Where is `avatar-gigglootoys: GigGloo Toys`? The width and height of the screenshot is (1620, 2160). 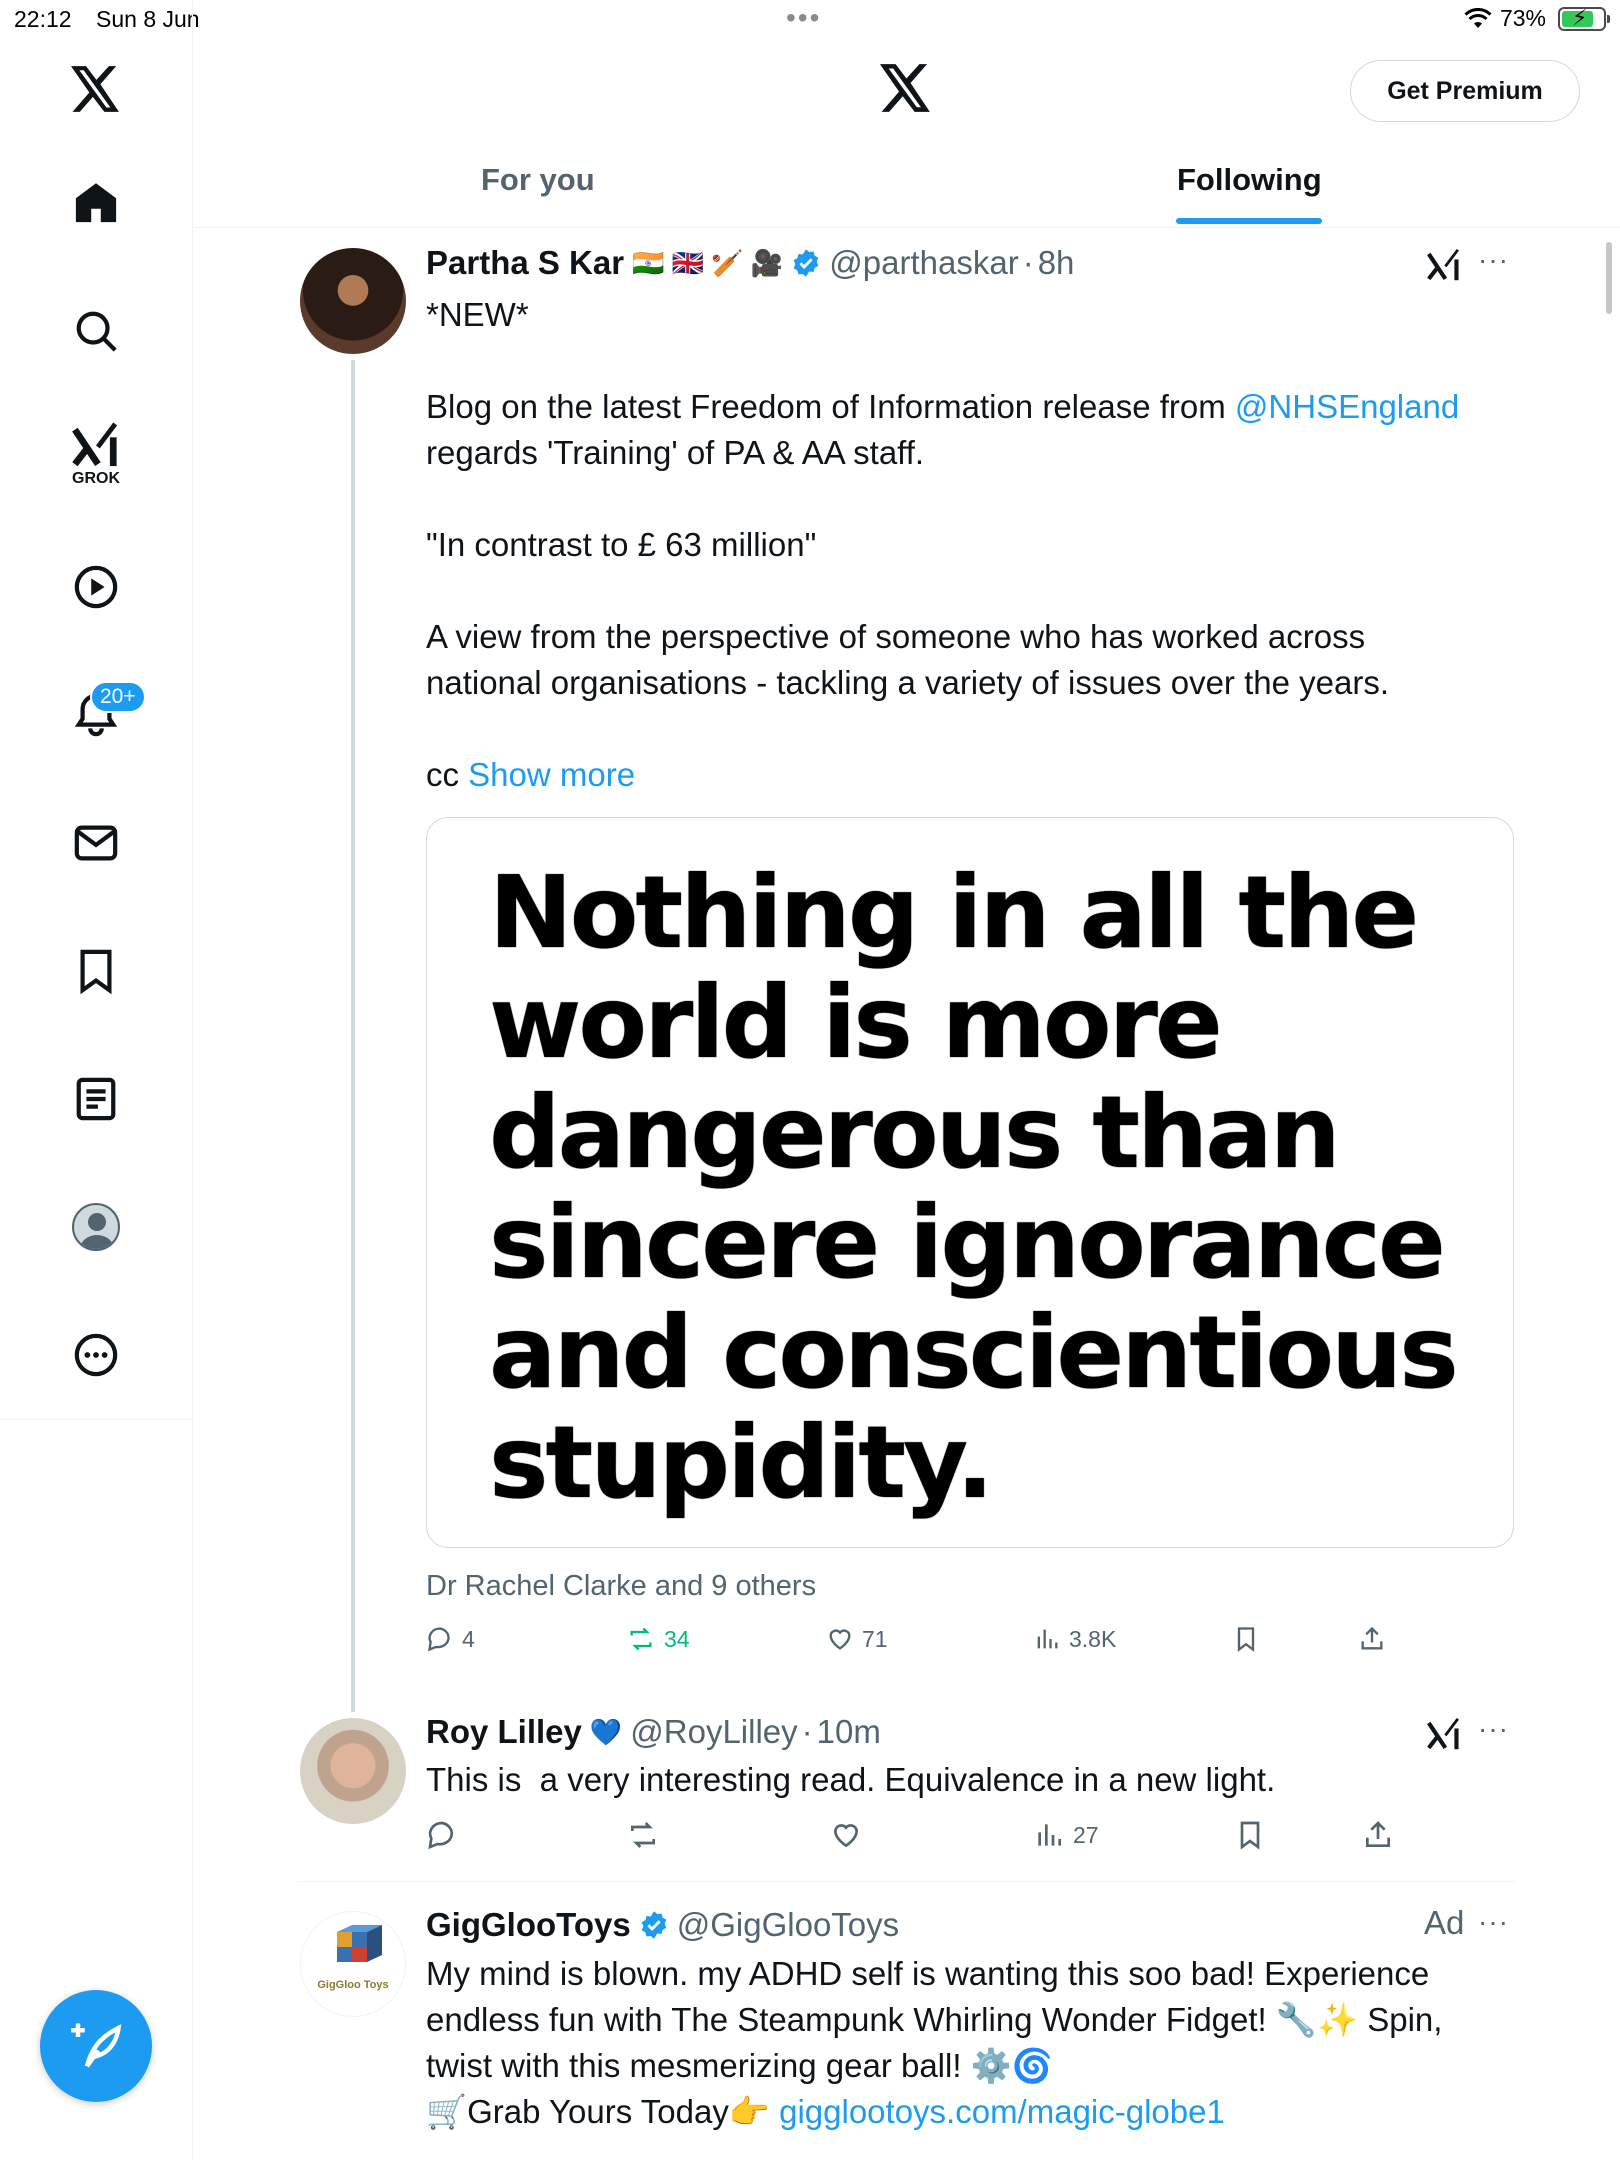
avatar-gigglootoys: GigGloo Toys is located at coordinates (353, 1964).